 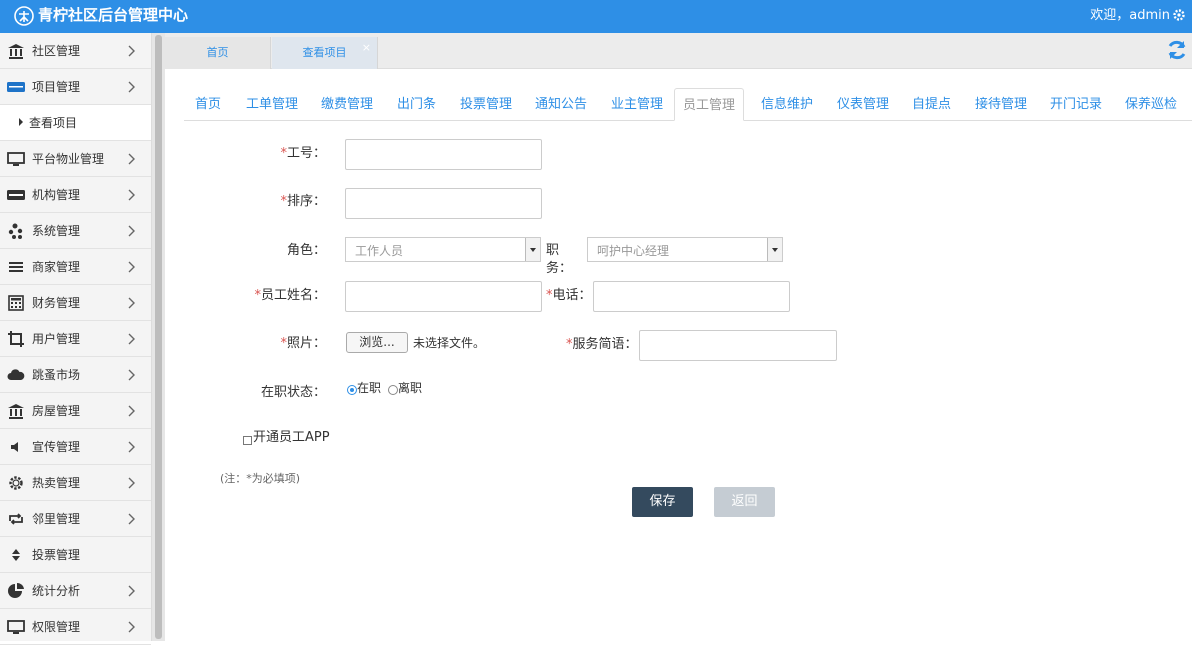 What do you see at coordinates (602, 344) in the screenshot?
I see `service-label: *服务简语：` at bounding box center [602, 344].